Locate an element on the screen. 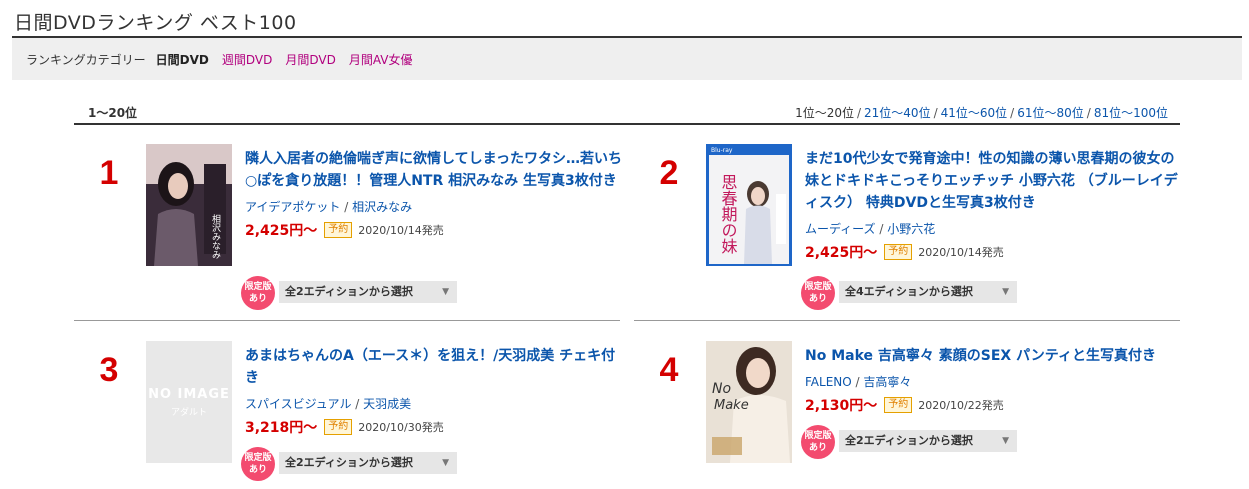 This screenshot has width=1249, height=489. product-thumbnail: Blu-ray 思春期の妹 is located at coordinates (749, 205).